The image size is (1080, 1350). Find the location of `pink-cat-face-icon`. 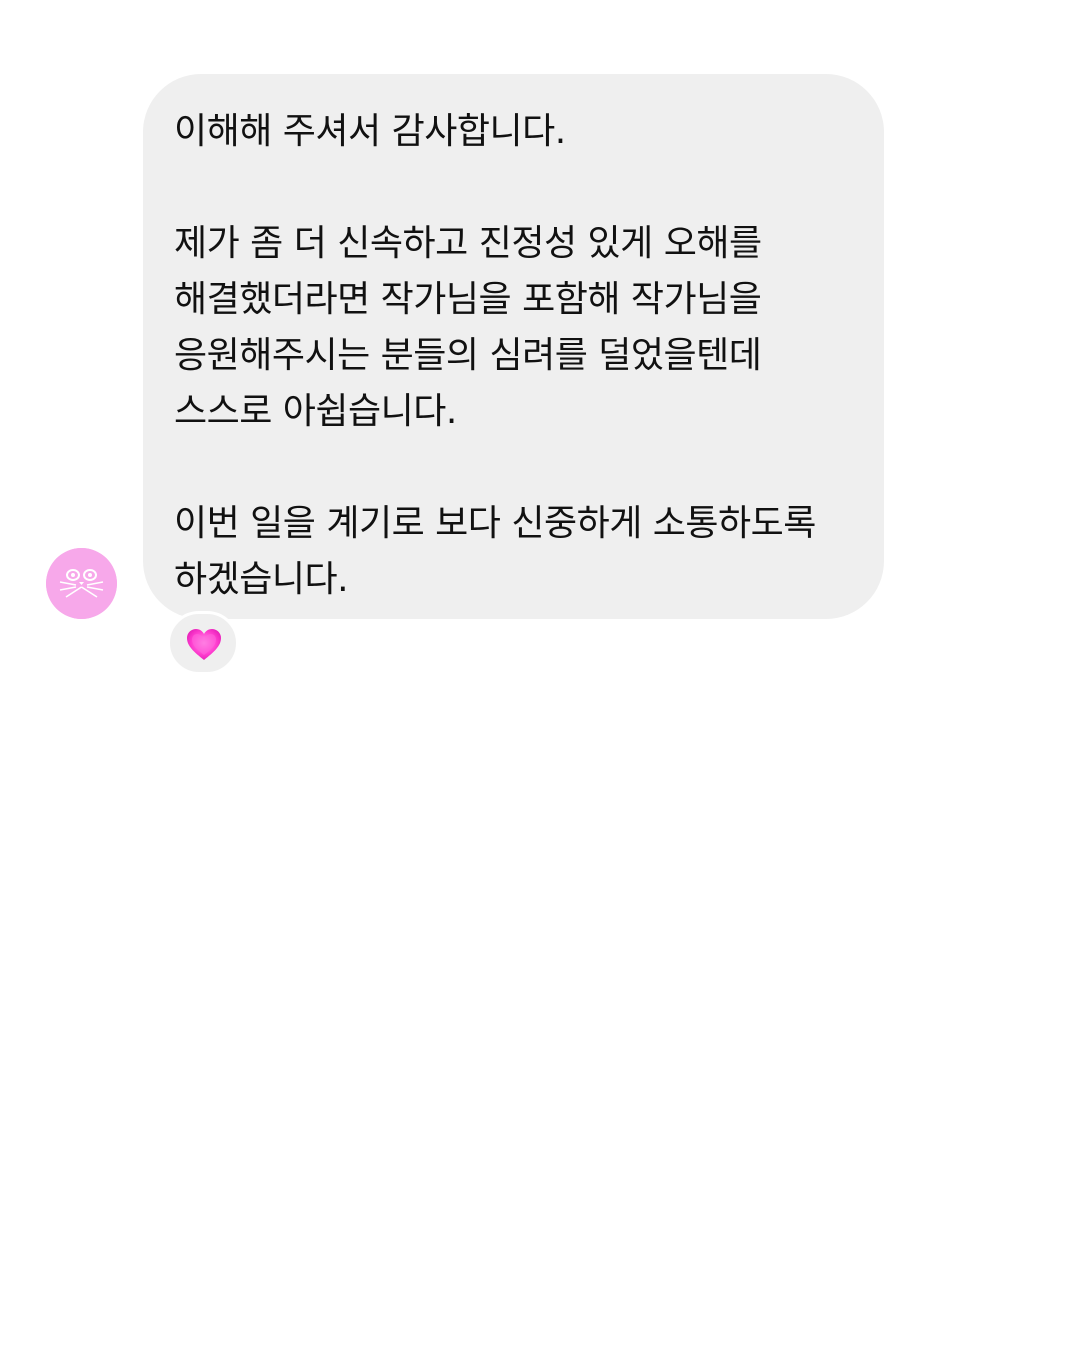

pink-cat-face-icon is located at coordinates (81, 583).